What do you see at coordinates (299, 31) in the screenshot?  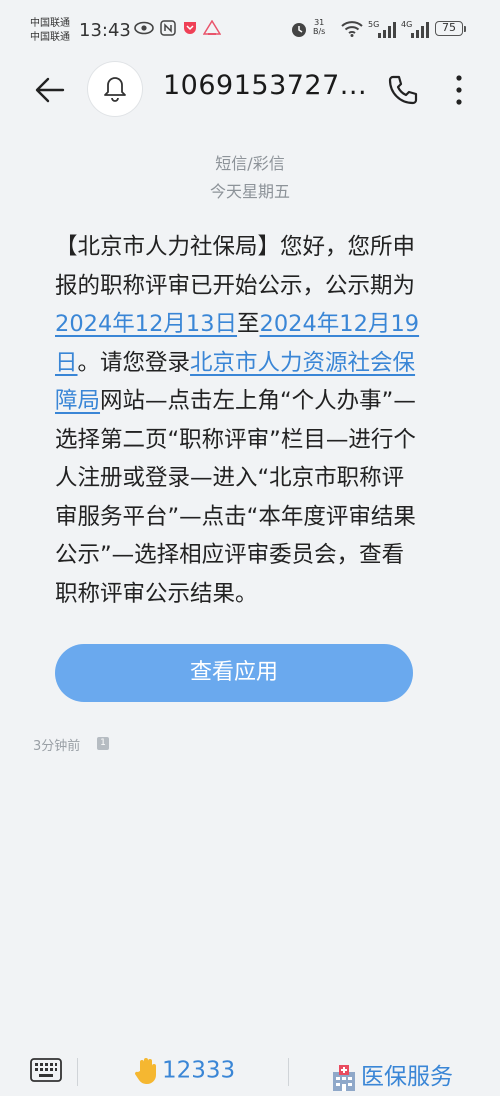 I see `alarm-icon` at bounding box center [299, 31].